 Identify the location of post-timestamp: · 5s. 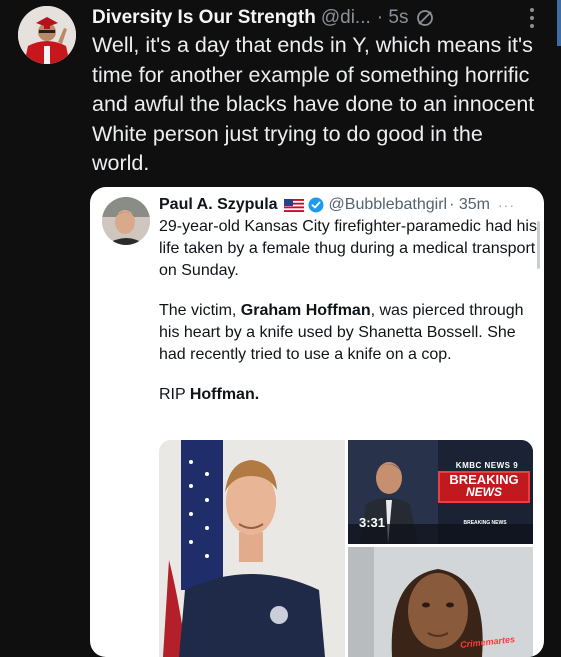
(393, 18).